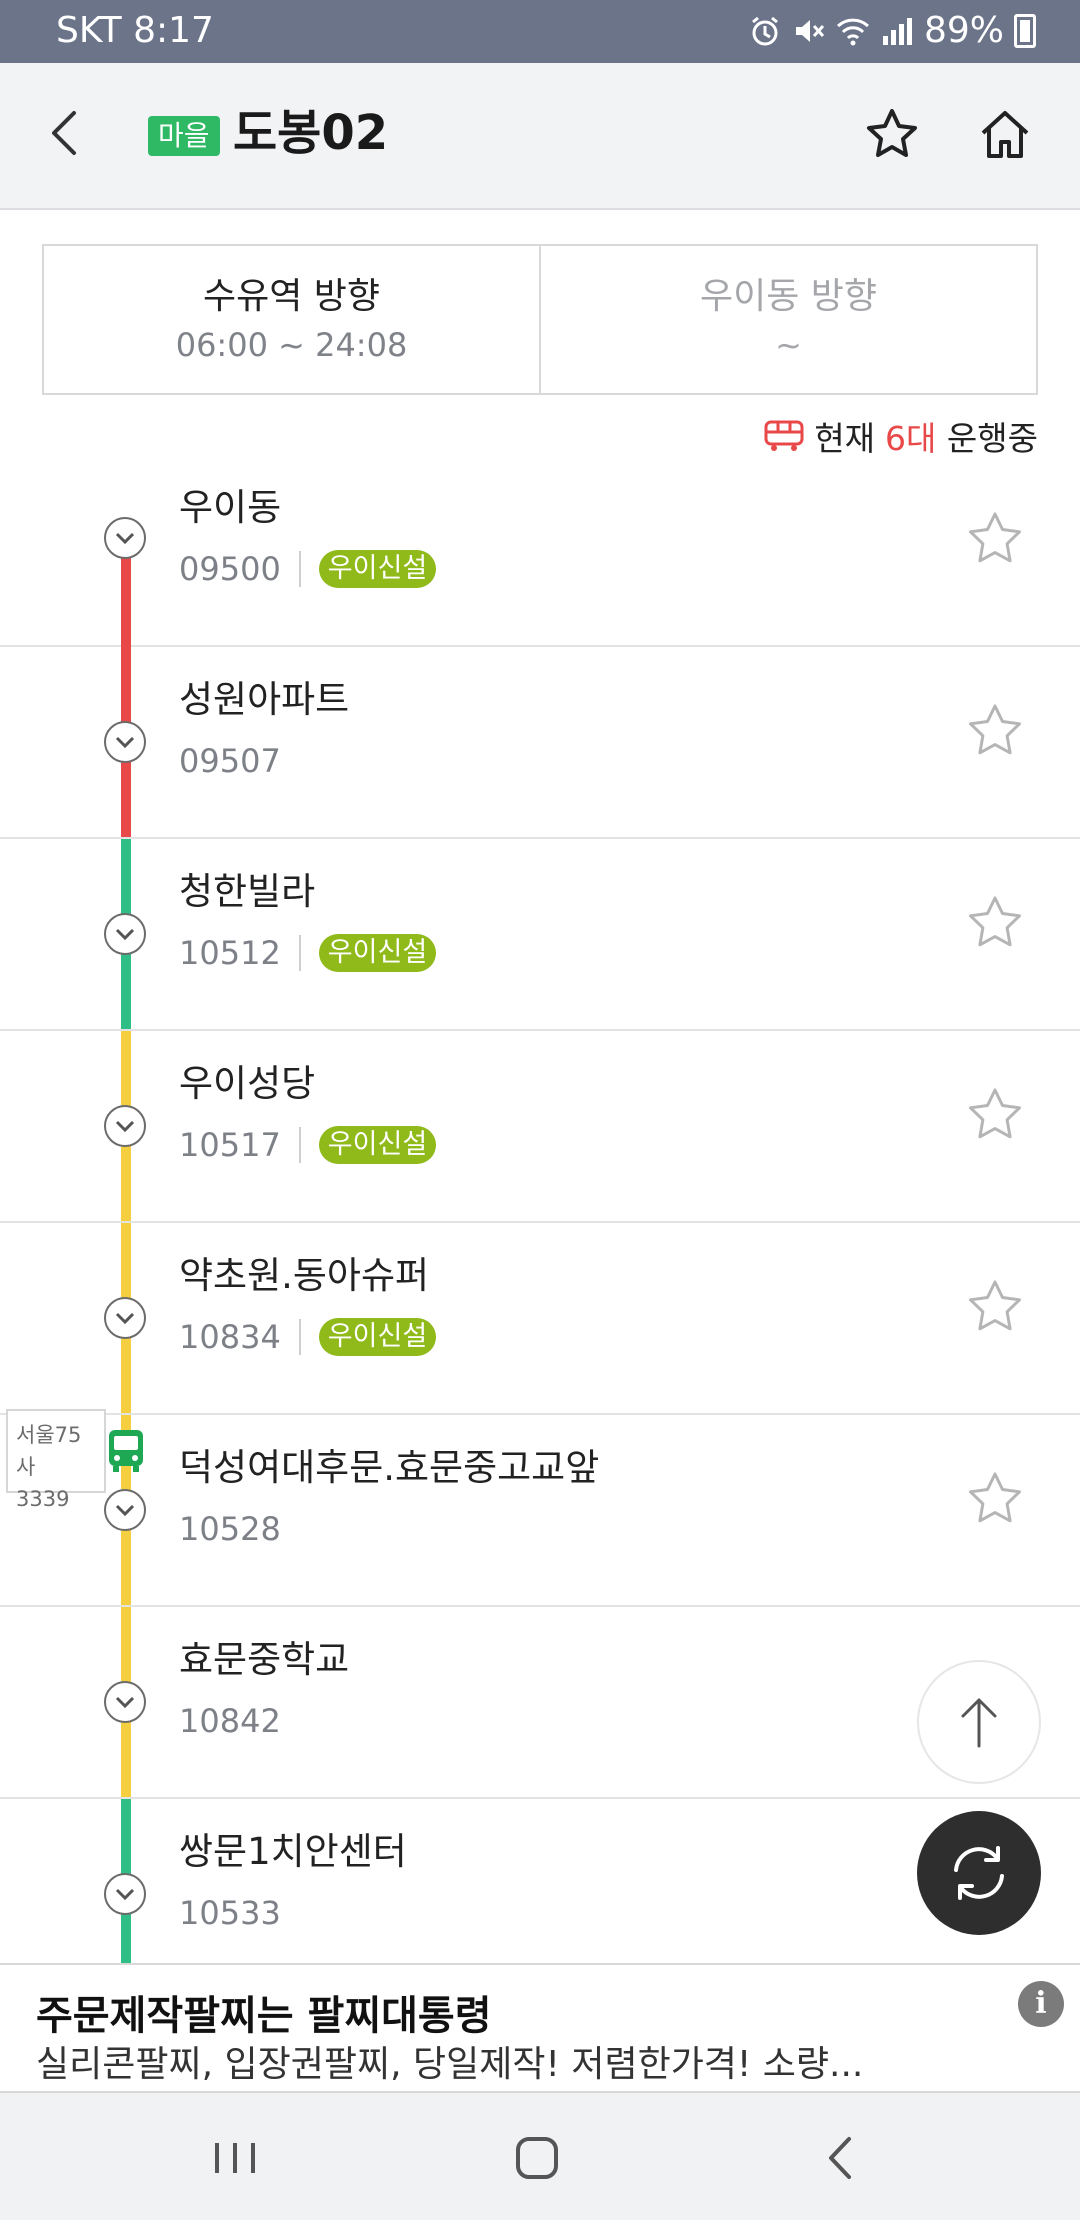  I want to click on stop-id: 09507, so click(230, 761).